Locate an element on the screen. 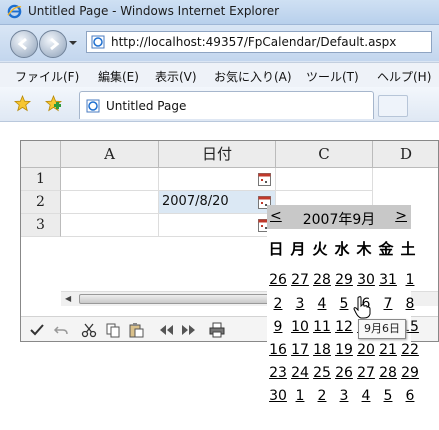 Image resolution: width=439 pixels, height=430 pixels. calendar-month-title: 2007年9月 is located at coordinates (339, 220).